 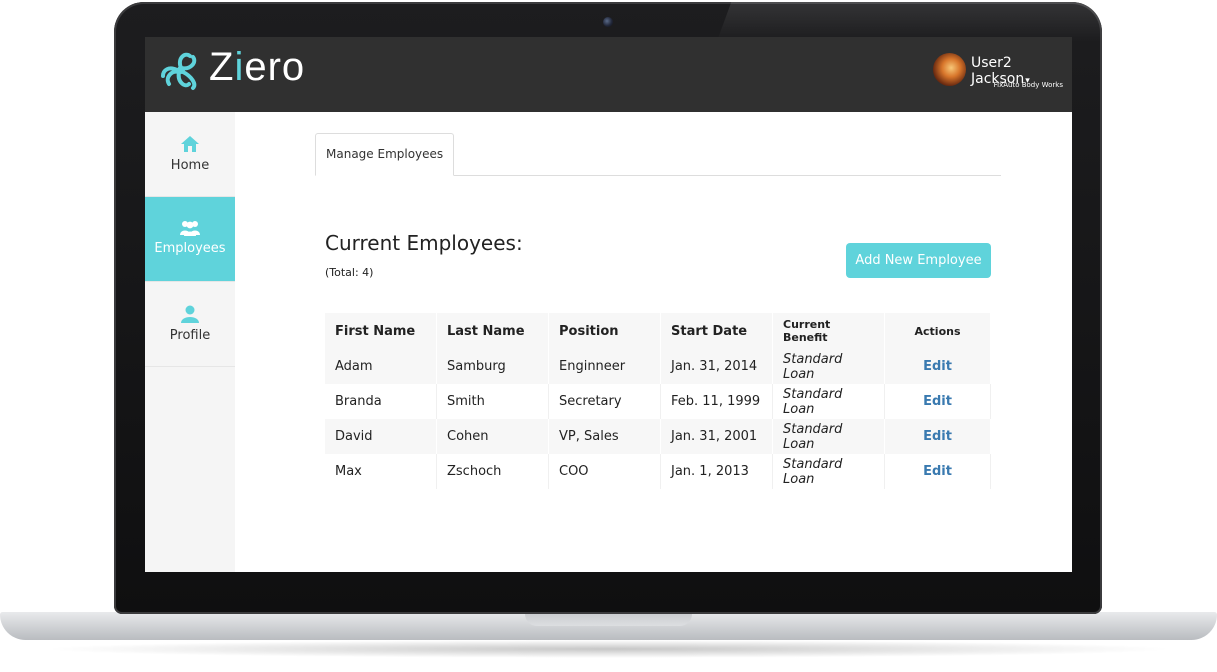 I want to click on cell-position: VP, Sales, so click(x=604, y=436).